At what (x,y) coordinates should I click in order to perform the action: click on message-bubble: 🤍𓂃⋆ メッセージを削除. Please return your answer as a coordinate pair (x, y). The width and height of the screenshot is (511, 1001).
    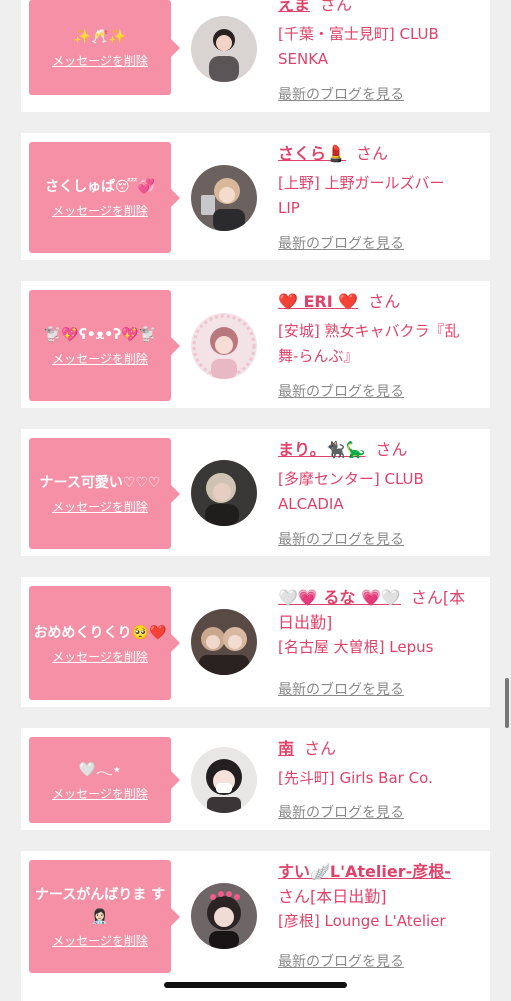
    Looking at the image, I should click on (104, 780).